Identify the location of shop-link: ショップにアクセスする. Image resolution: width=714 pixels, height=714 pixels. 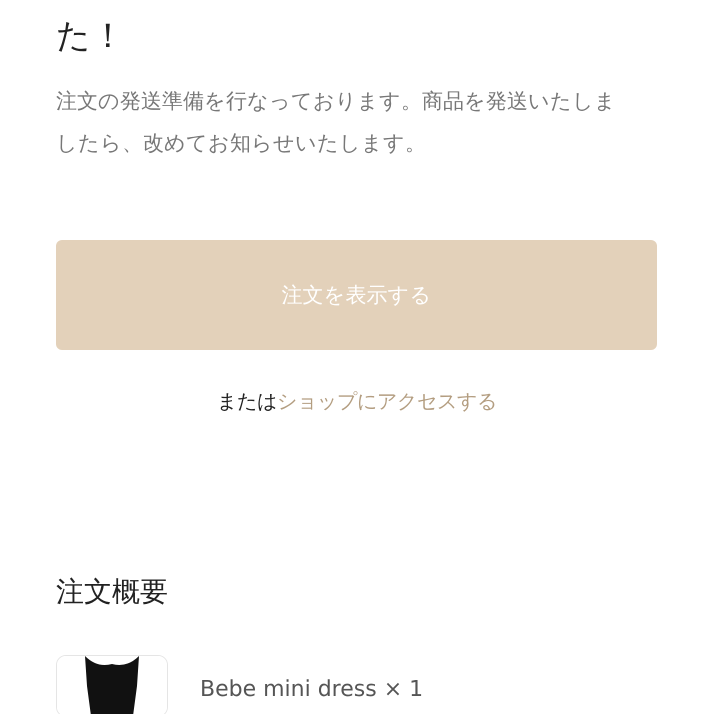
(387, 401).